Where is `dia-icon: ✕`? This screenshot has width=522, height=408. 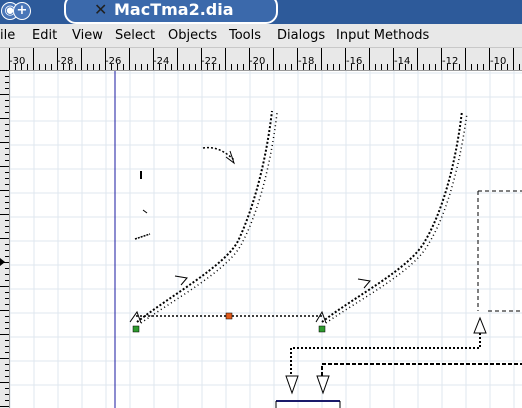 dia-icon: ✕ is located at coordinates (101, 9).